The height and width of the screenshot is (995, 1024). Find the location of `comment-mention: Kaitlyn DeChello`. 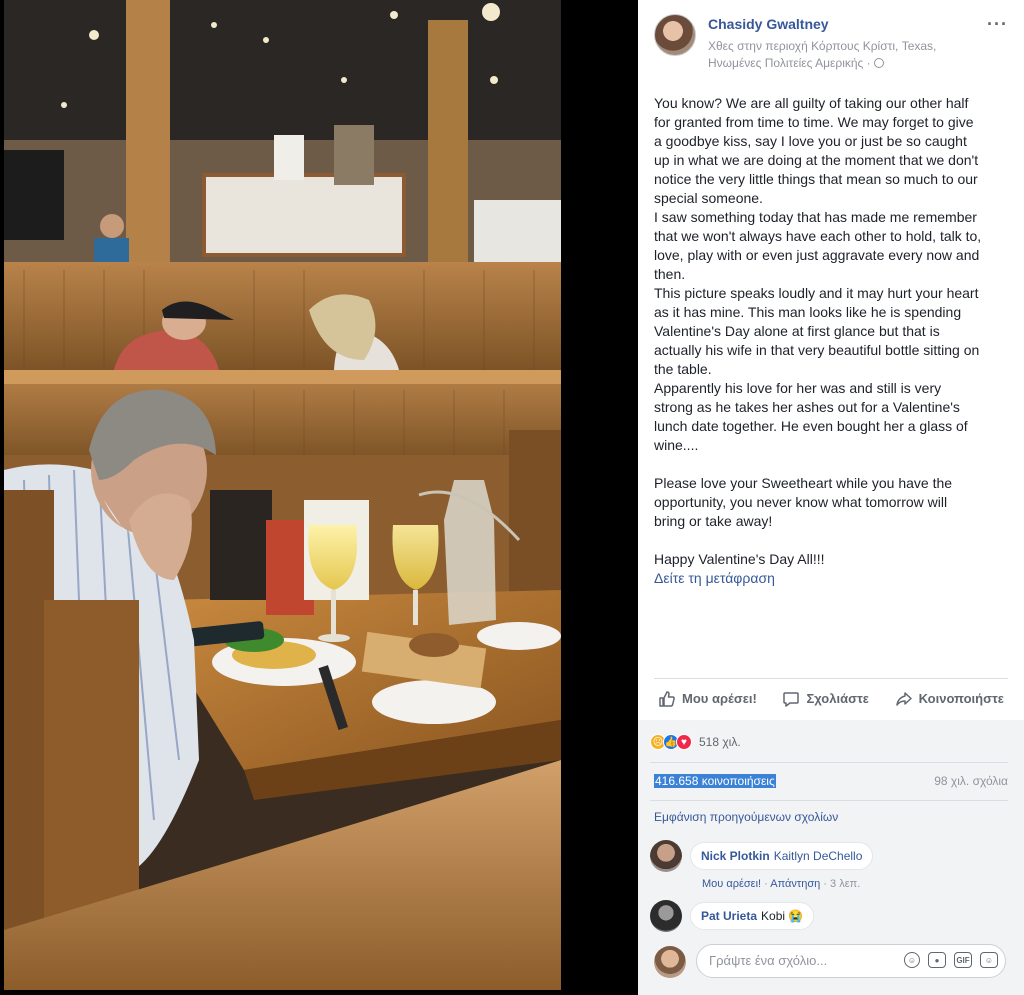

comment-mention: Kaitlyn DeChello is located at coordinates (818, 856).